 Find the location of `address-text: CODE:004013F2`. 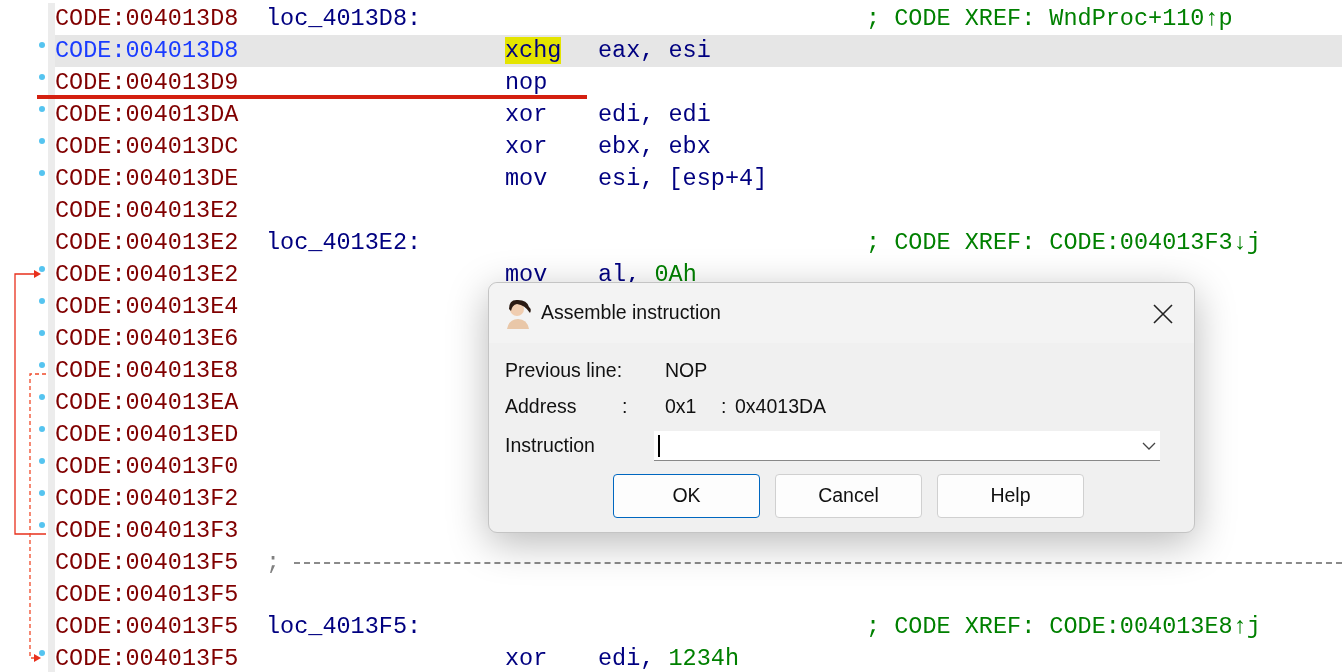

address-text: CODE:004013F2 is located at coordinates (147, 498).